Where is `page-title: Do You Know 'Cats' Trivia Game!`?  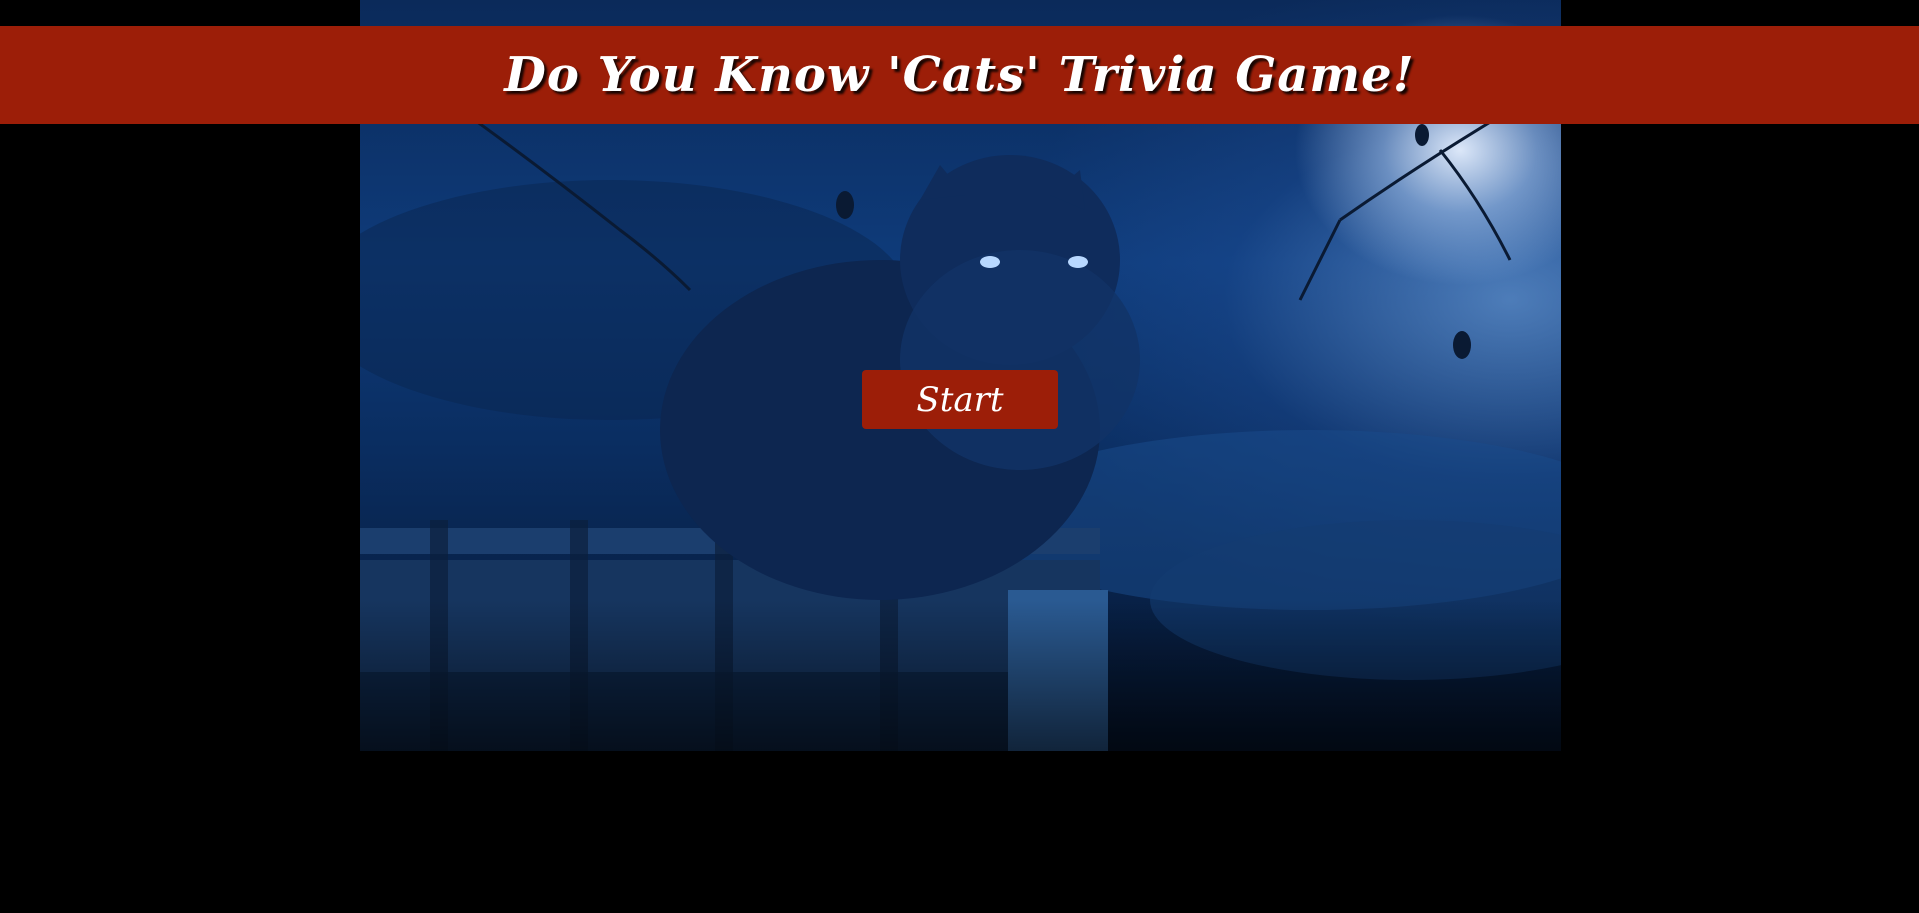 page-title: Do You Know 'Cats' Trivia Game! is located at coordinates (959, 75).